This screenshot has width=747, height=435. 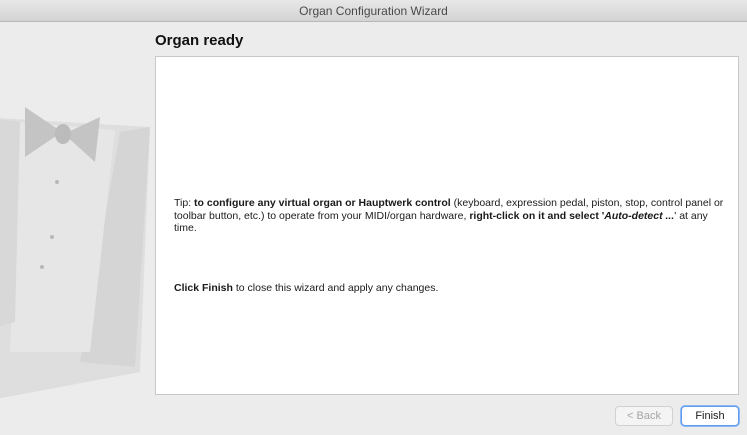 I want to click on window-title: Organ Configuration Wizard, so click(x=373, y=11).